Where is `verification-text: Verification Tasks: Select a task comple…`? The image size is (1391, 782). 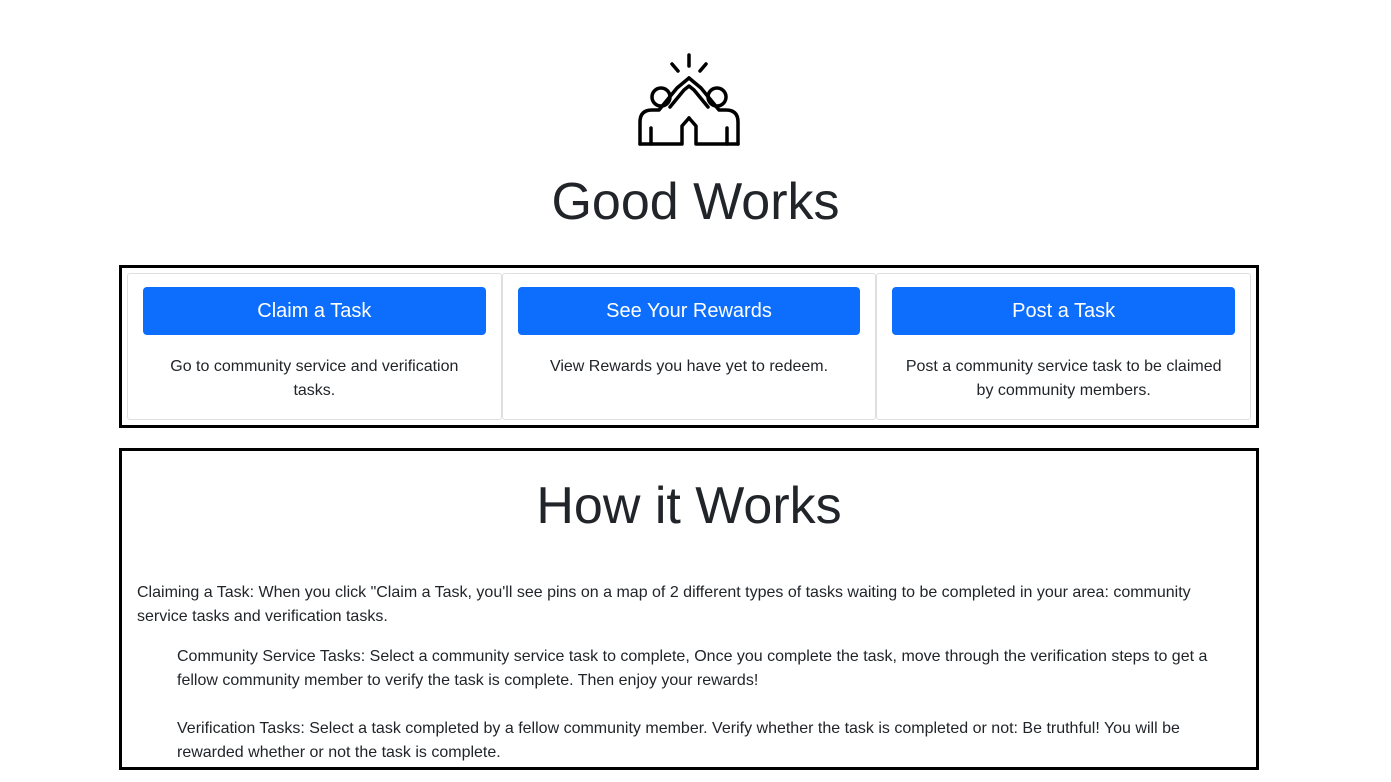 verification-text: Verification Tasks: Select a task comple… is located at coordinates (678, 740).